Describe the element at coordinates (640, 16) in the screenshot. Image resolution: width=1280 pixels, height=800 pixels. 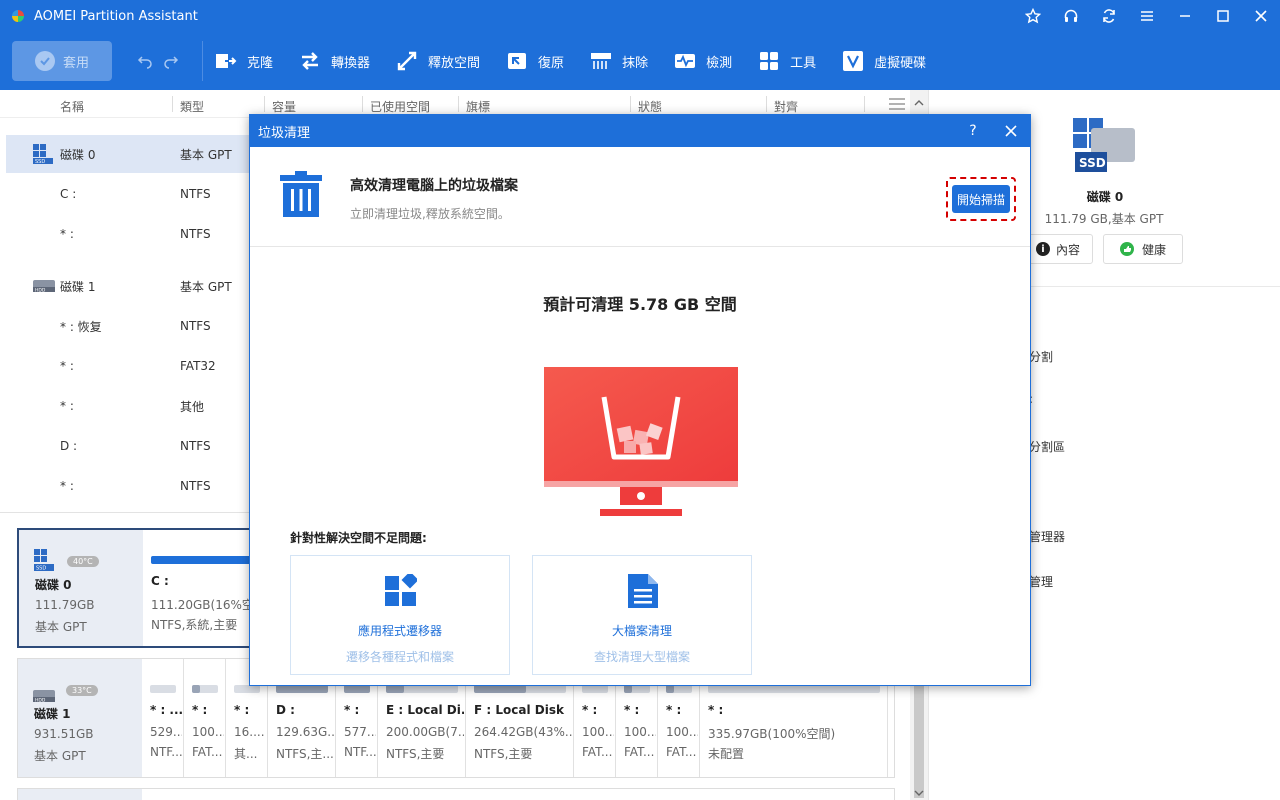
I see `title-bar: AOMEI Partition Assistant` at that location.